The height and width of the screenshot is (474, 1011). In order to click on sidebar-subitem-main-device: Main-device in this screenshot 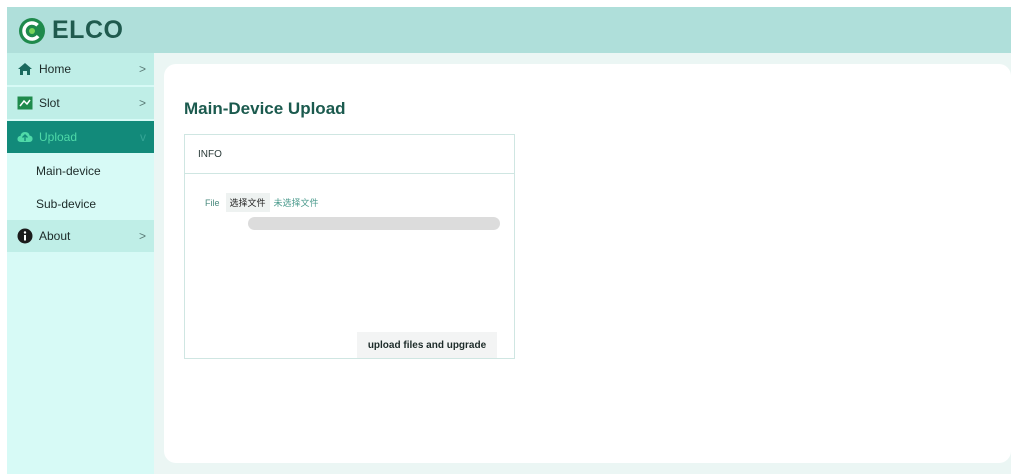, I will do `click(80, 170)`.